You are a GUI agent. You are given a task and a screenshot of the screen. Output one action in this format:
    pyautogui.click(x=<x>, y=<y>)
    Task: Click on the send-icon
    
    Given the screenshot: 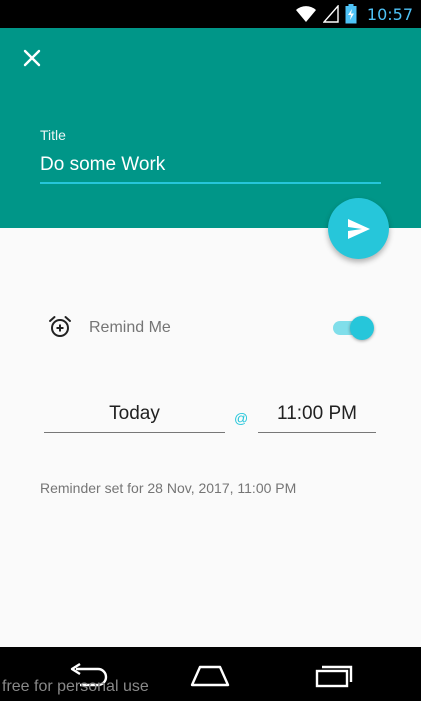 What is the action you would take?
    pyautogui.click(x=358, y=228)
    